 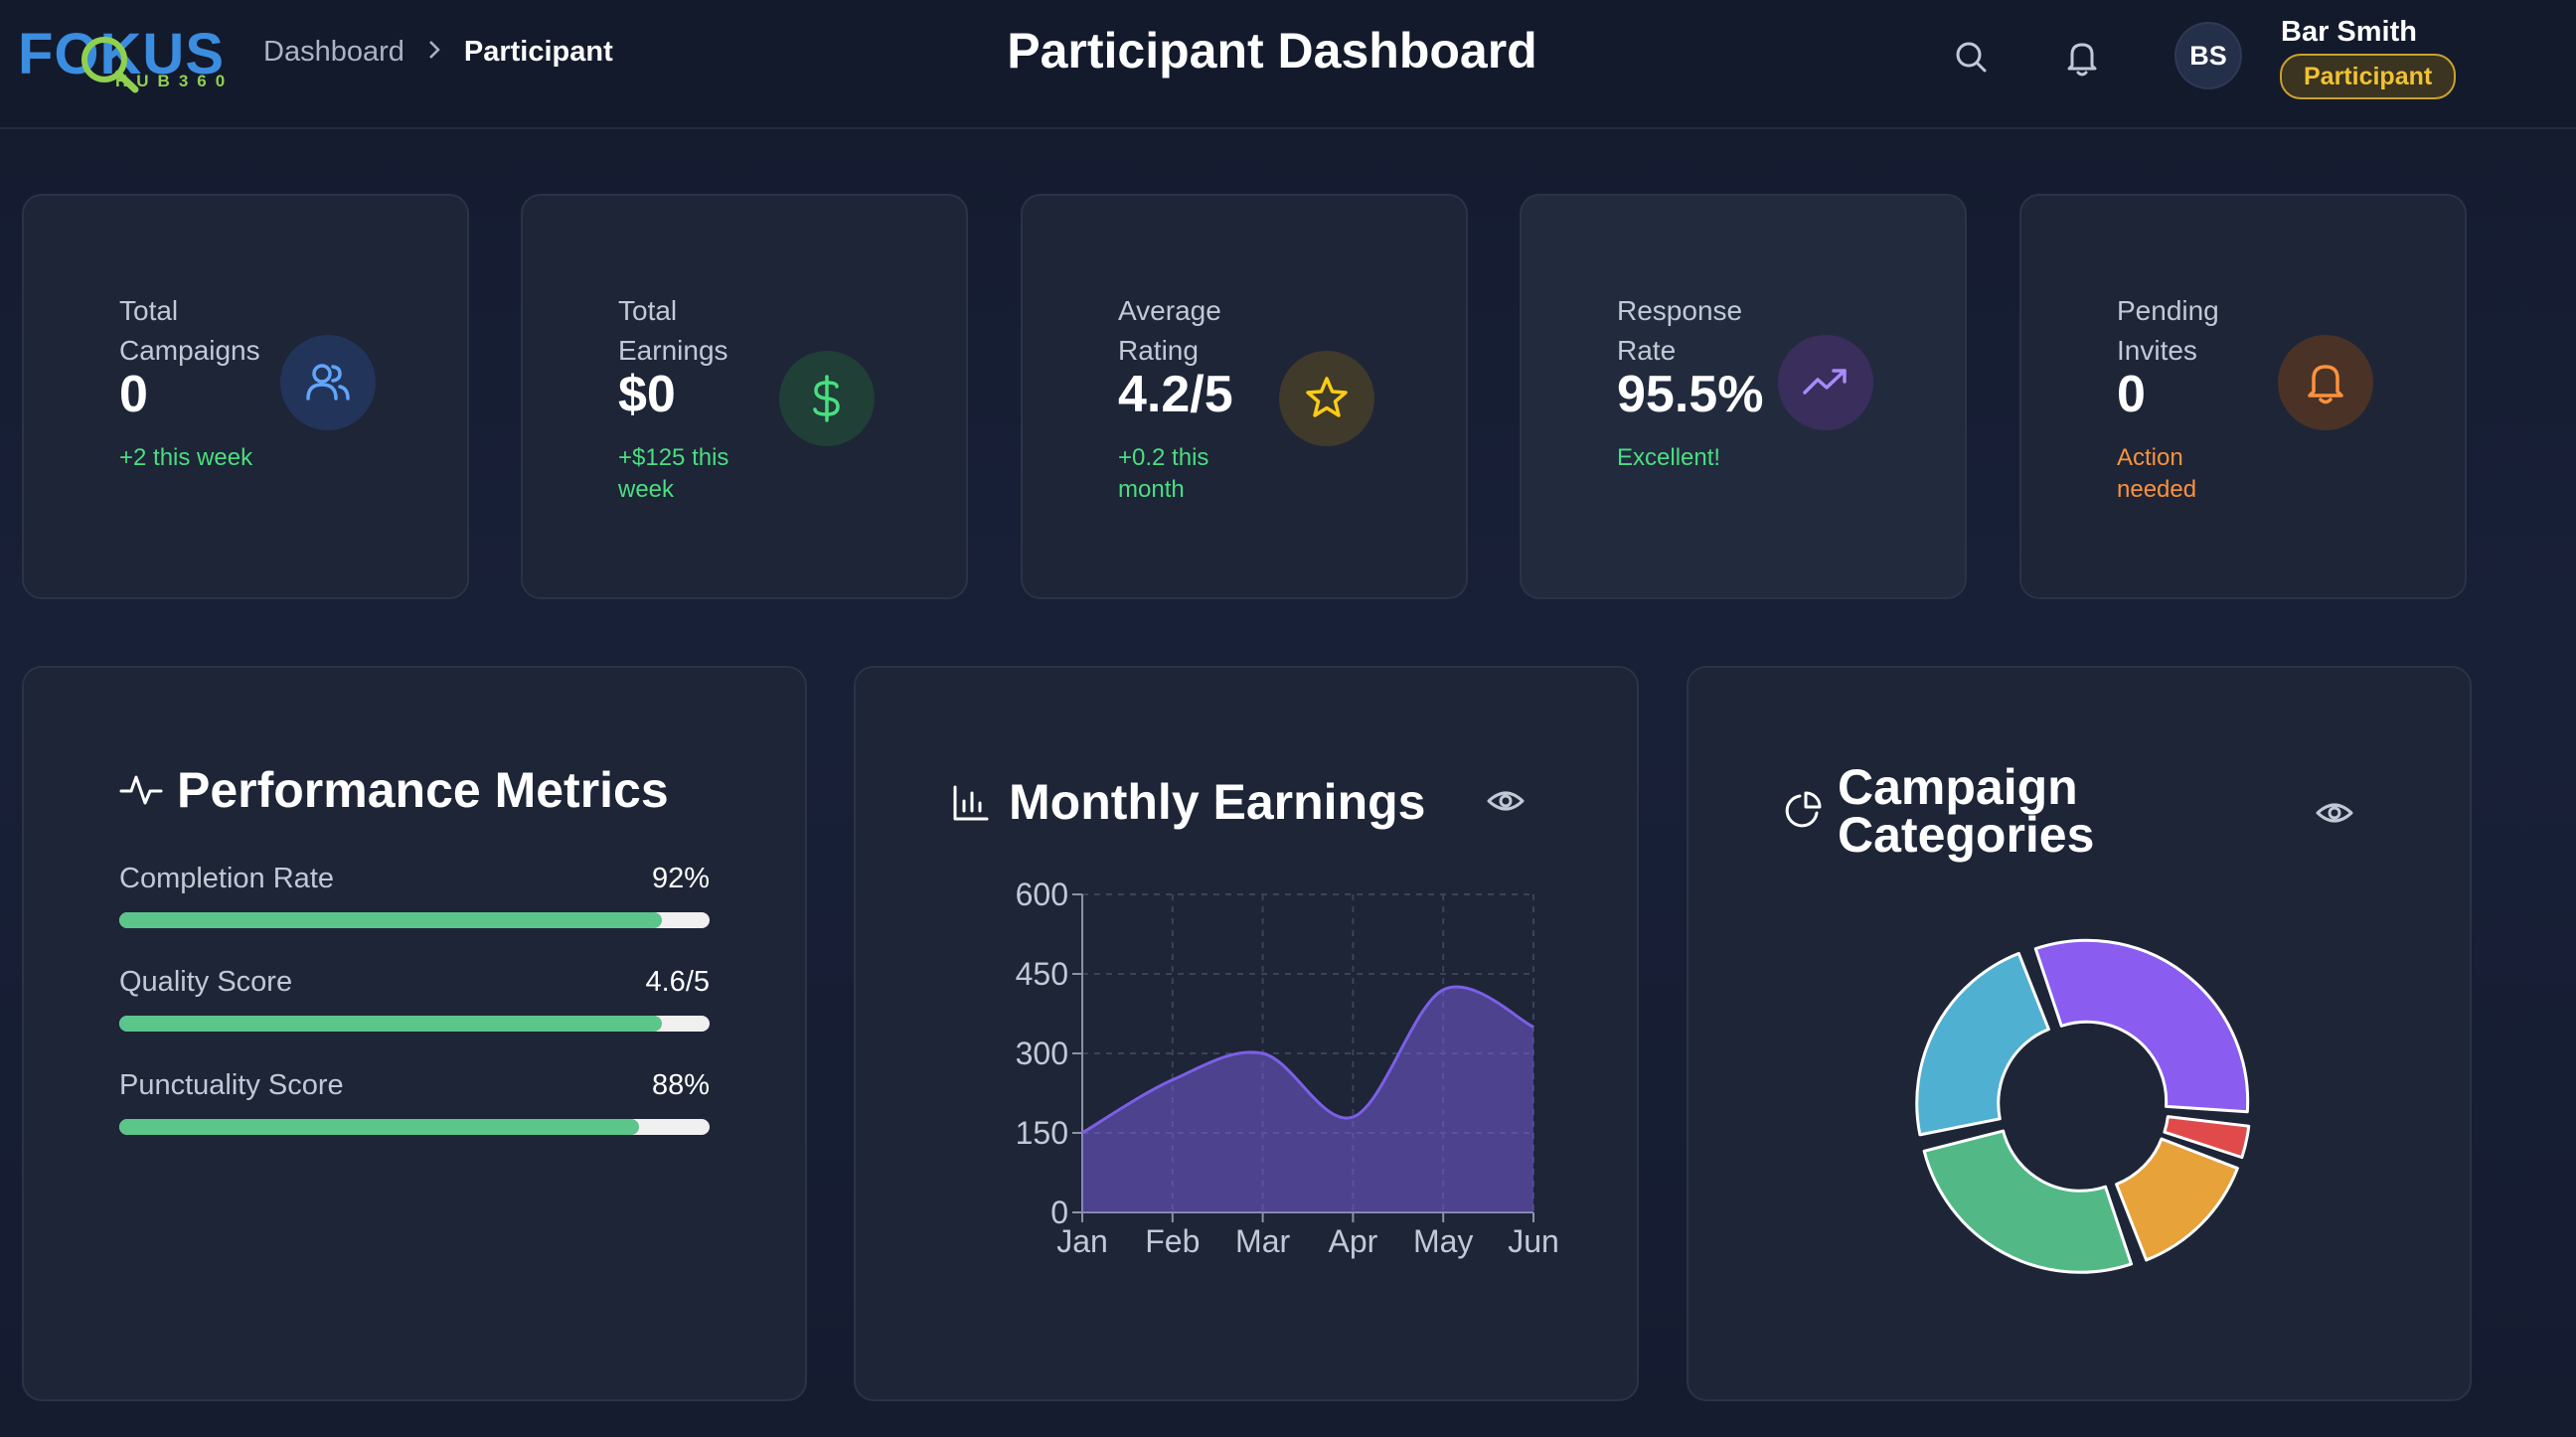 What do you see at coordinates (1825, 382) in the screenshot?
I see `trending-up-icon` at bounding box center [1825, 382].